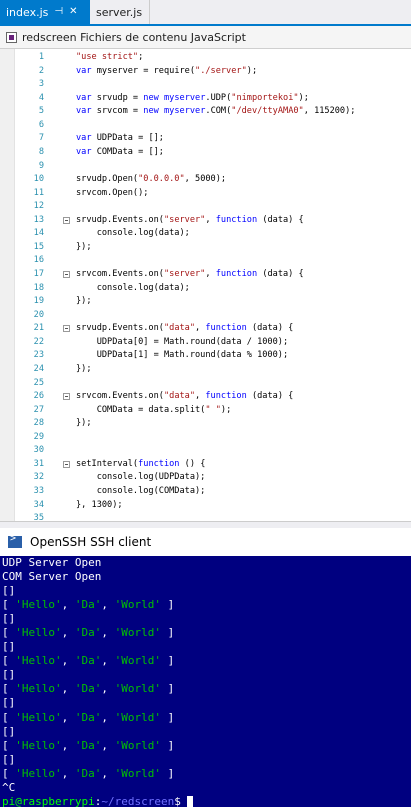 Image resolution: width=411 pixels, height=807 pixels. Describe the element at coordinates (212, 316) in the screenshot. I see `code-line: 20` at that location.